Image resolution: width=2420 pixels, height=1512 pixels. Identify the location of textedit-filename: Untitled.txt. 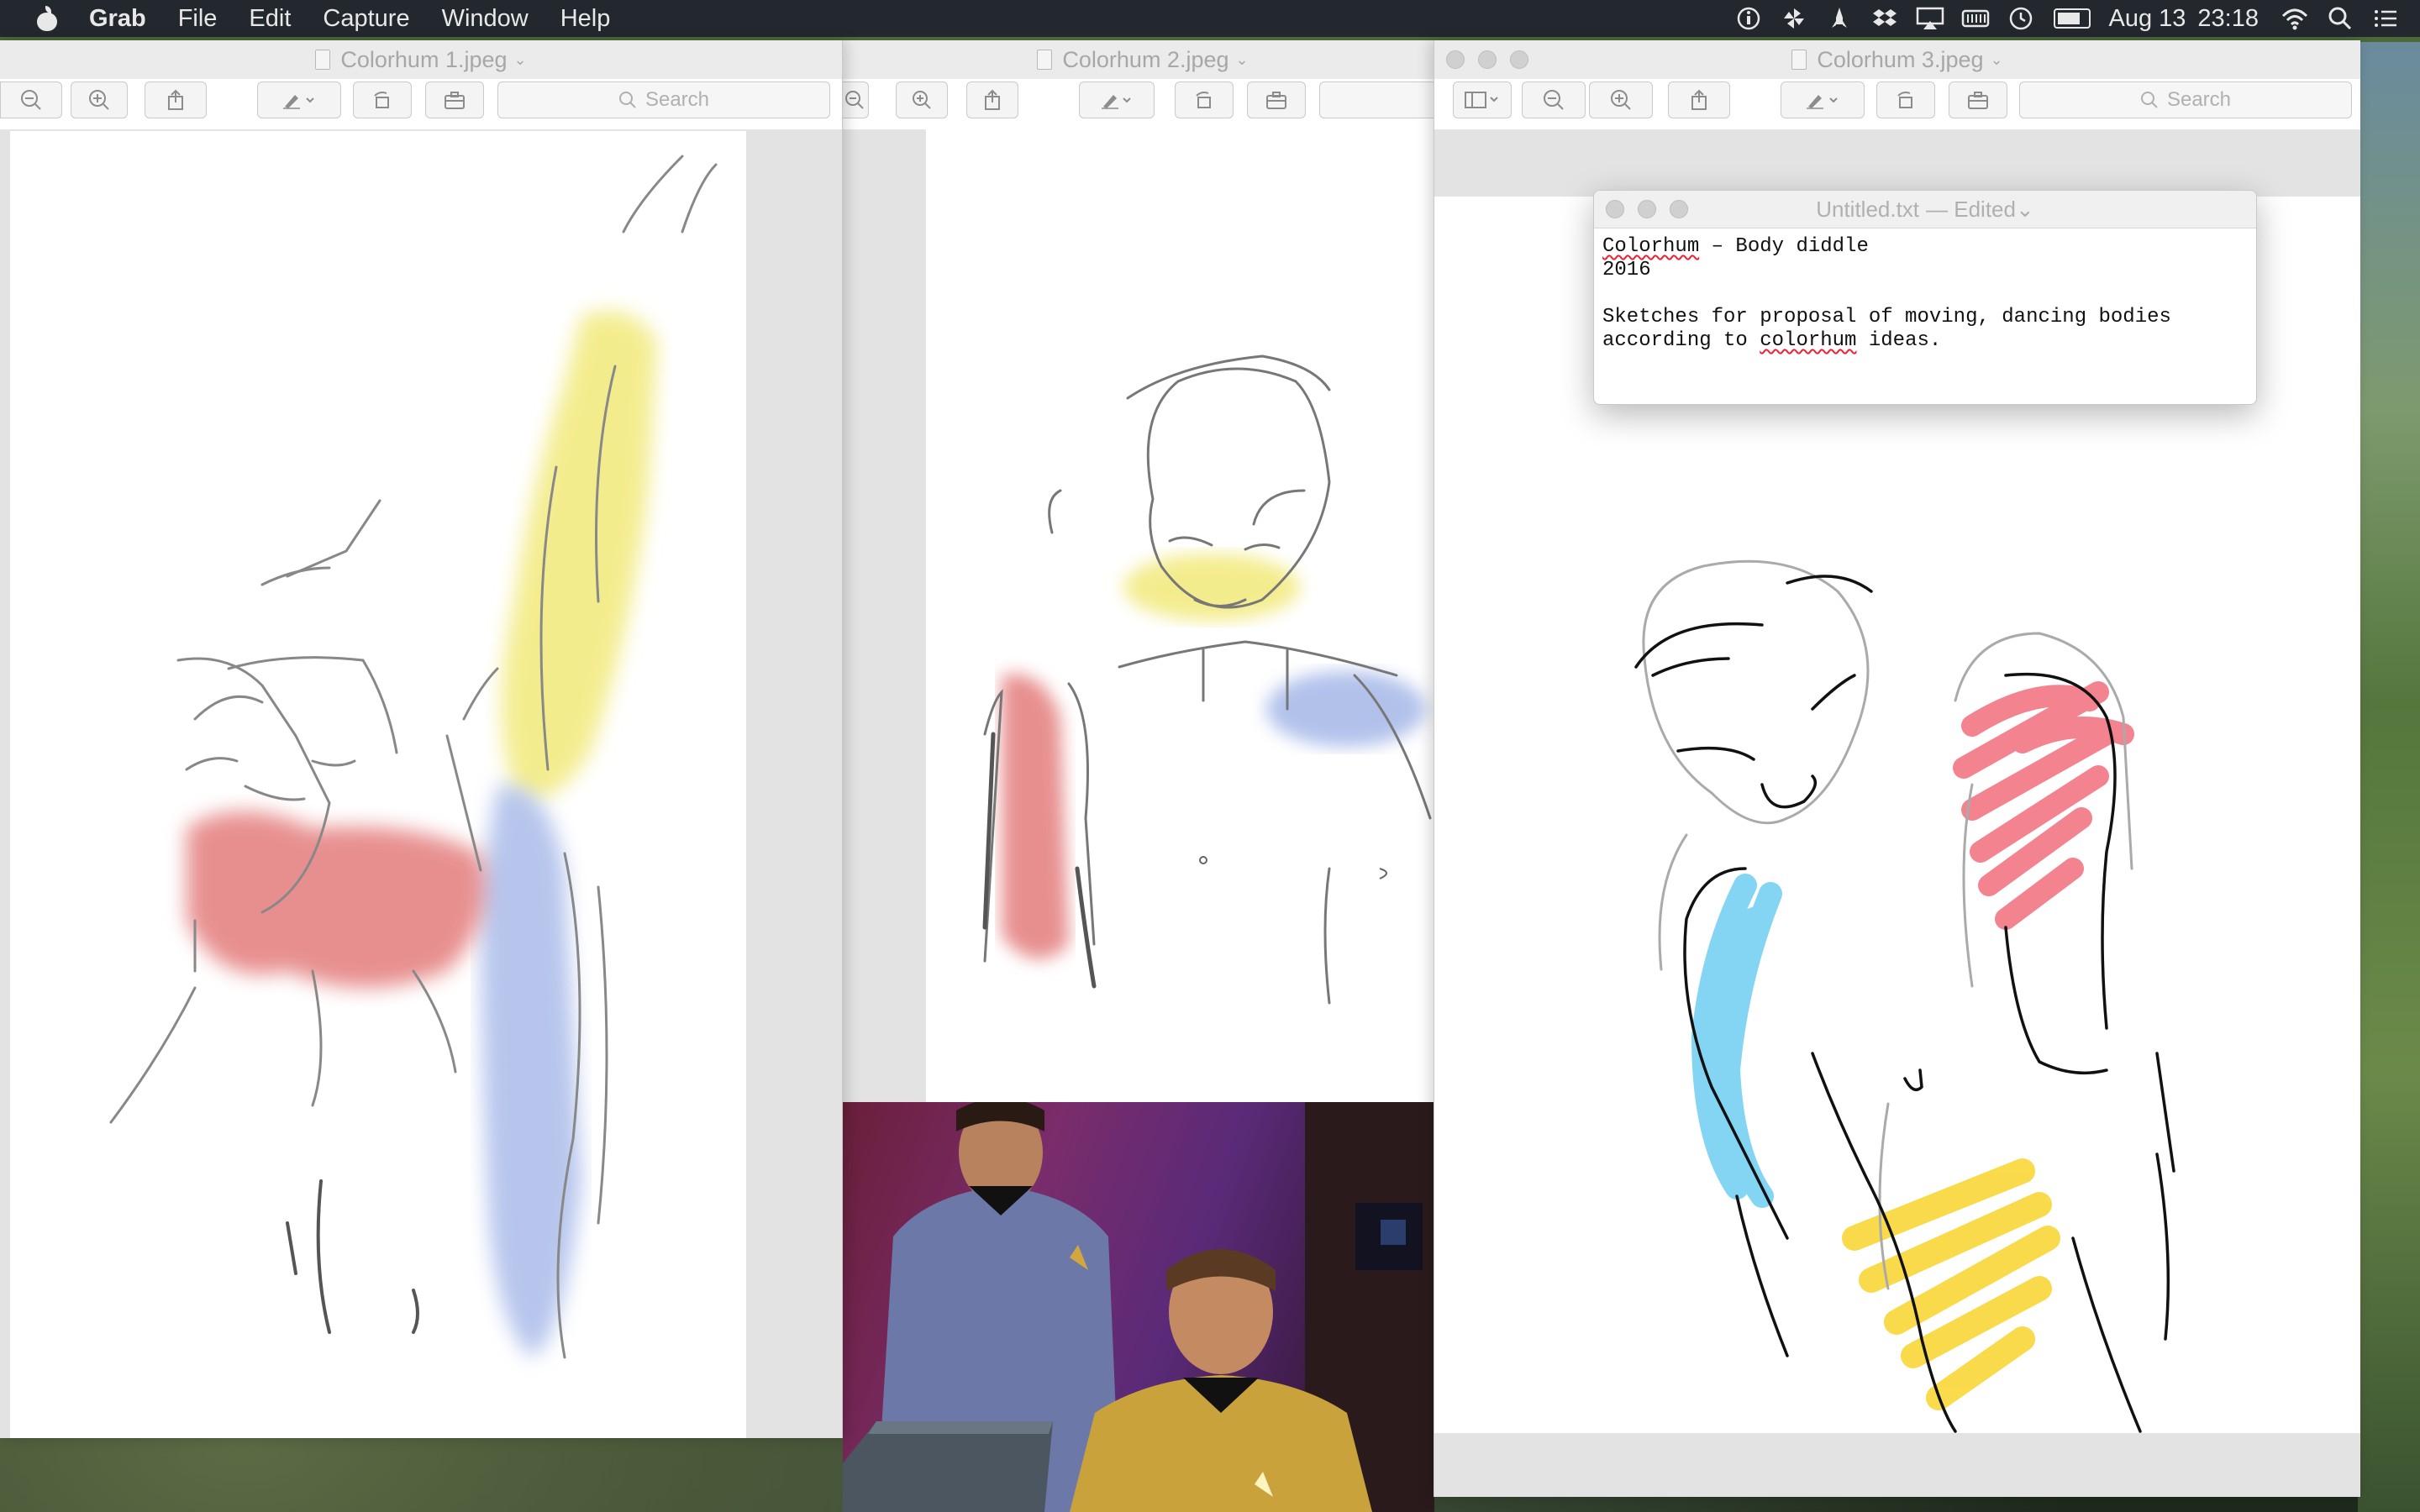
(1868, 209).